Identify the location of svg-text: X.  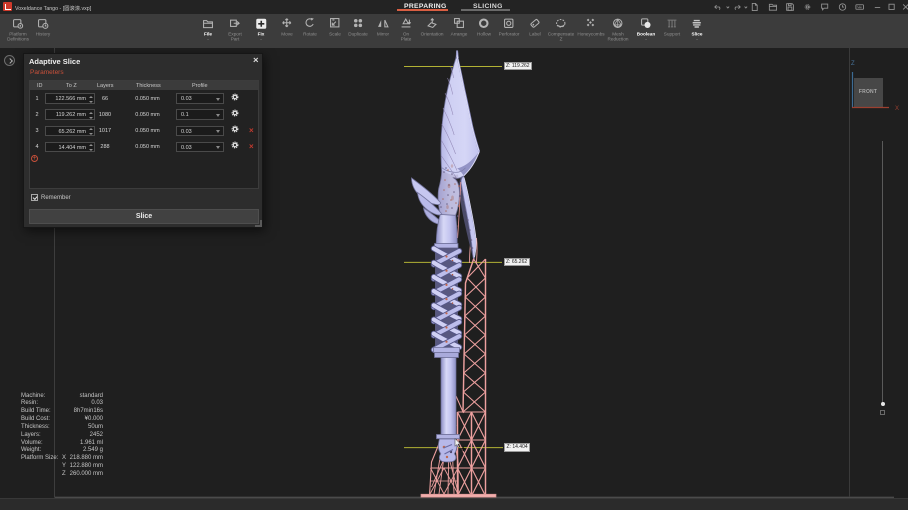
(897, 109).